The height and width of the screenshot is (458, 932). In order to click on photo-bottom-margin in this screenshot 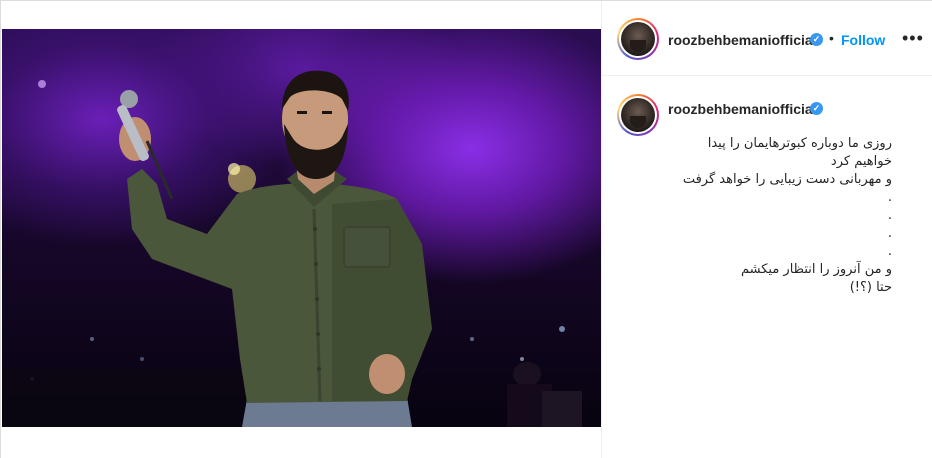, I will do `click(301, 442)`.